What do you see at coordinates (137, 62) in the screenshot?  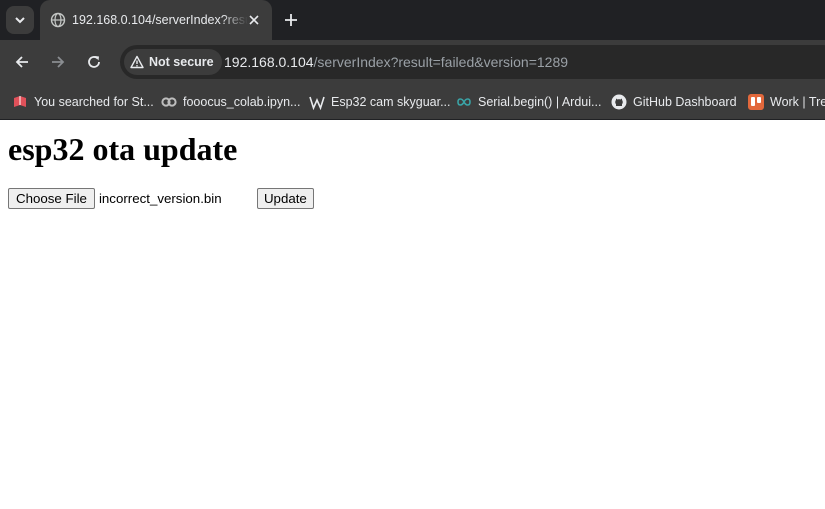 I see `warning-triangle-icon` at bounding box center [137, 62].